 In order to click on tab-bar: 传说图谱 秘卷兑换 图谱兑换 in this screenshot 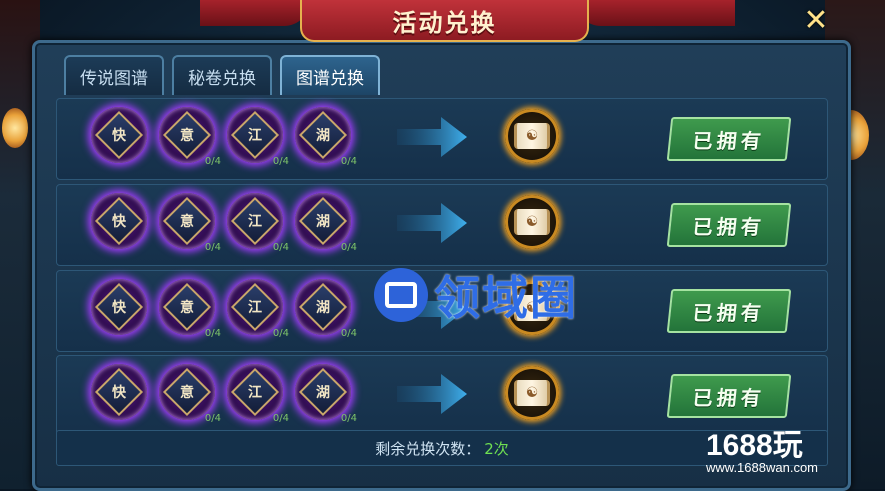, I will do `click(222, 75)`.